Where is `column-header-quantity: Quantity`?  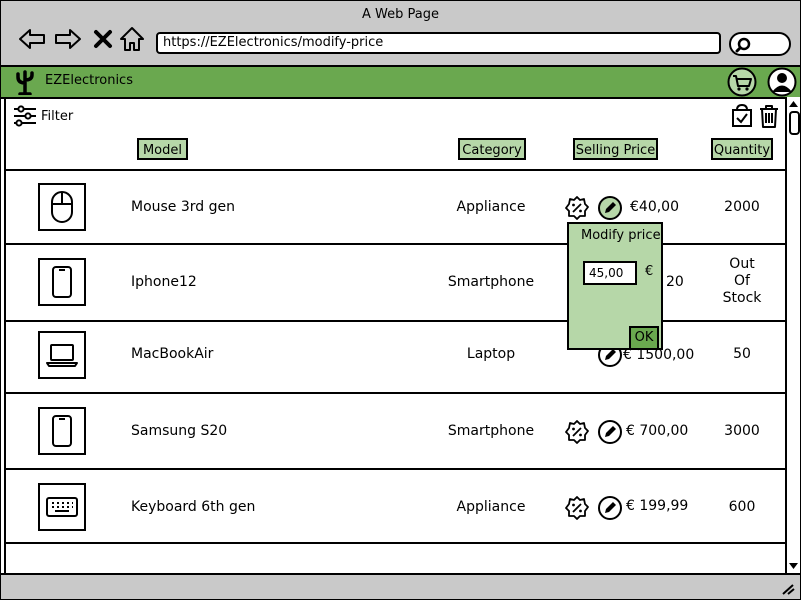 column-header-quantity: Quantity is located at coordinates (742, 149).